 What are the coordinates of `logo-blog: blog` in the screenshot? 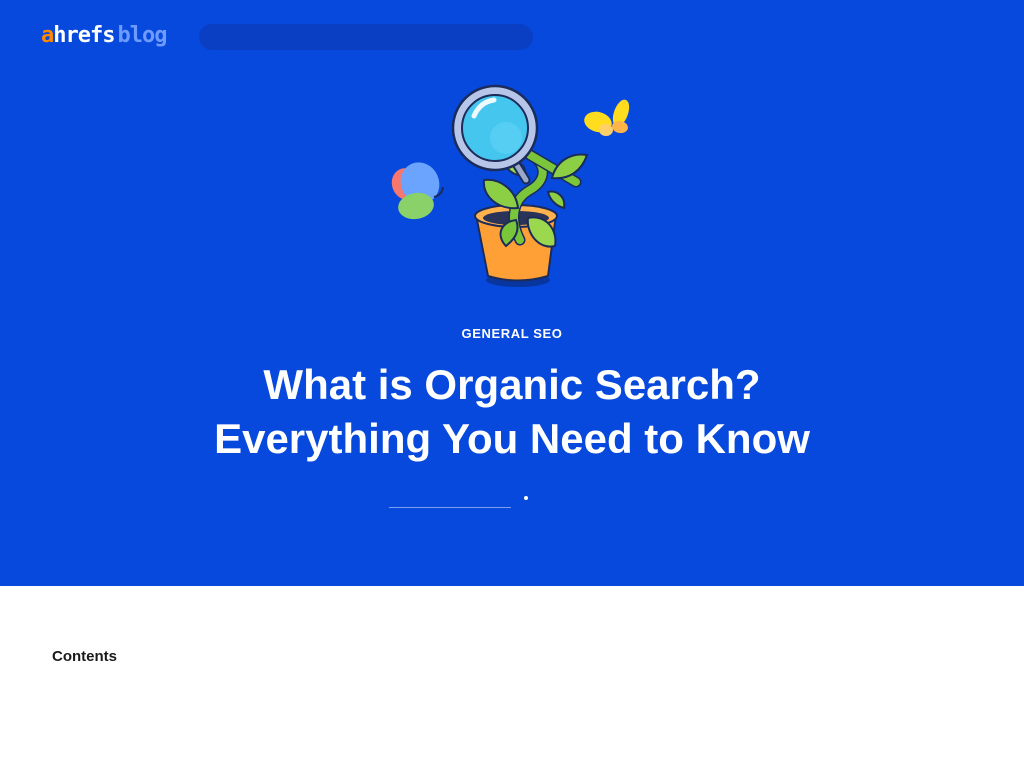 It's located at (142, 35).